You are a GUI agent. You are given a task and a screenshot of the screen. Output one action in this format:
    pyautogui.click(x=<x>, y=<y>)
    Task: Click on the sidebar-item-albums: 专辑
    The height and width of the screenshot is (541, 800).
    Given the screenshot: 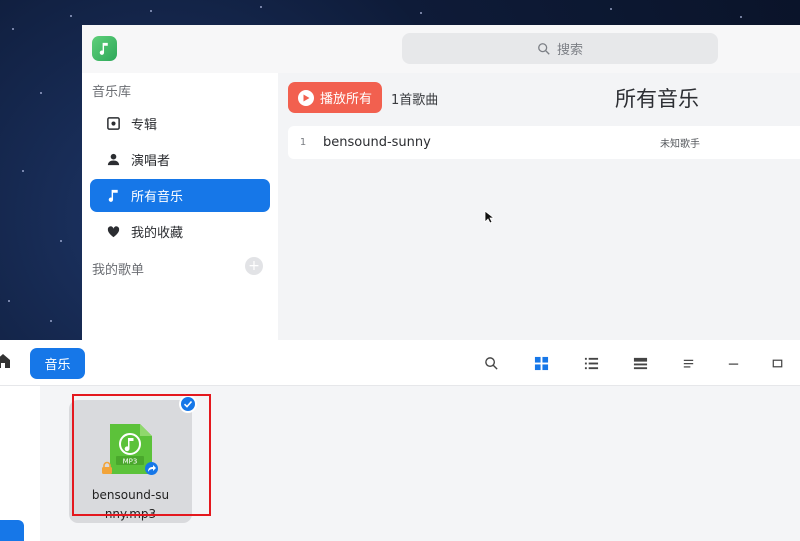 What is the action you would take?
    pyautogui.click(x=180, y=123)
    